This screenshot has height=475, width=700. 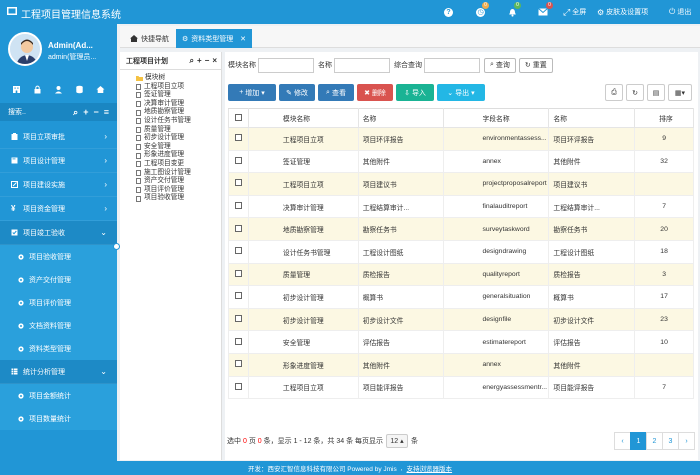 What do you see at coordinates (58, 89) in the screenshot?
I see `user-icon` at bounding box center [58, 89].